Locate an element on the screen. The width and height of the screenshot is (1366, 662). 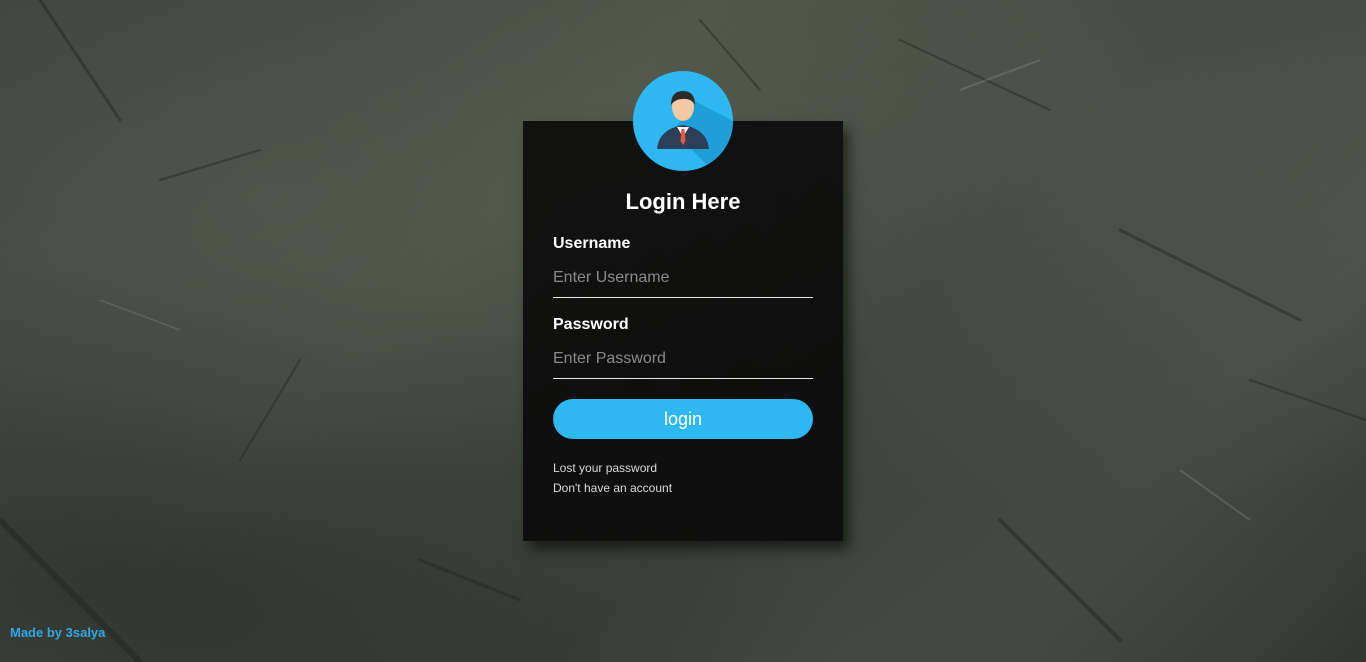
no-account-link: Don't have an account is located at coordinates (612, 488).